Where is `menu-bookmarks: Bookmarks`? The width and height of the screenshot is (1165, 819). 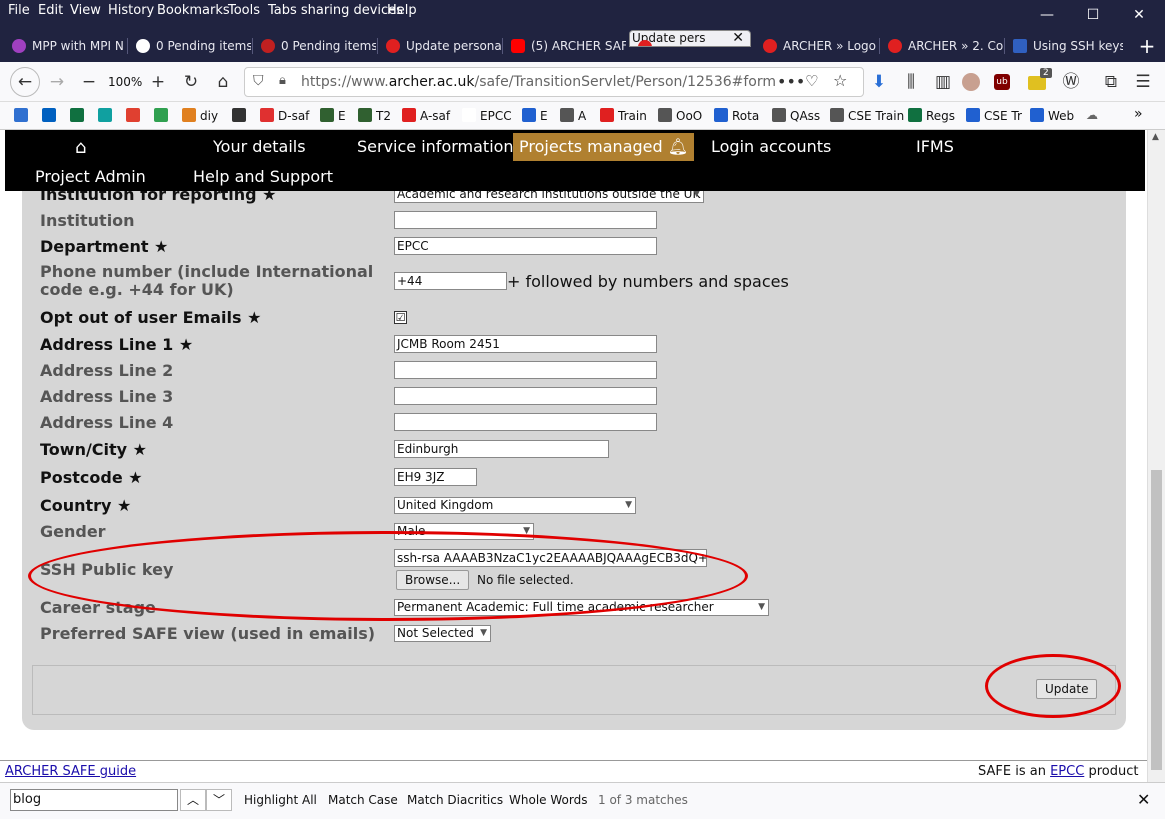
menu-bookmarks: Bookmarks is located at coordinates (193, 10).